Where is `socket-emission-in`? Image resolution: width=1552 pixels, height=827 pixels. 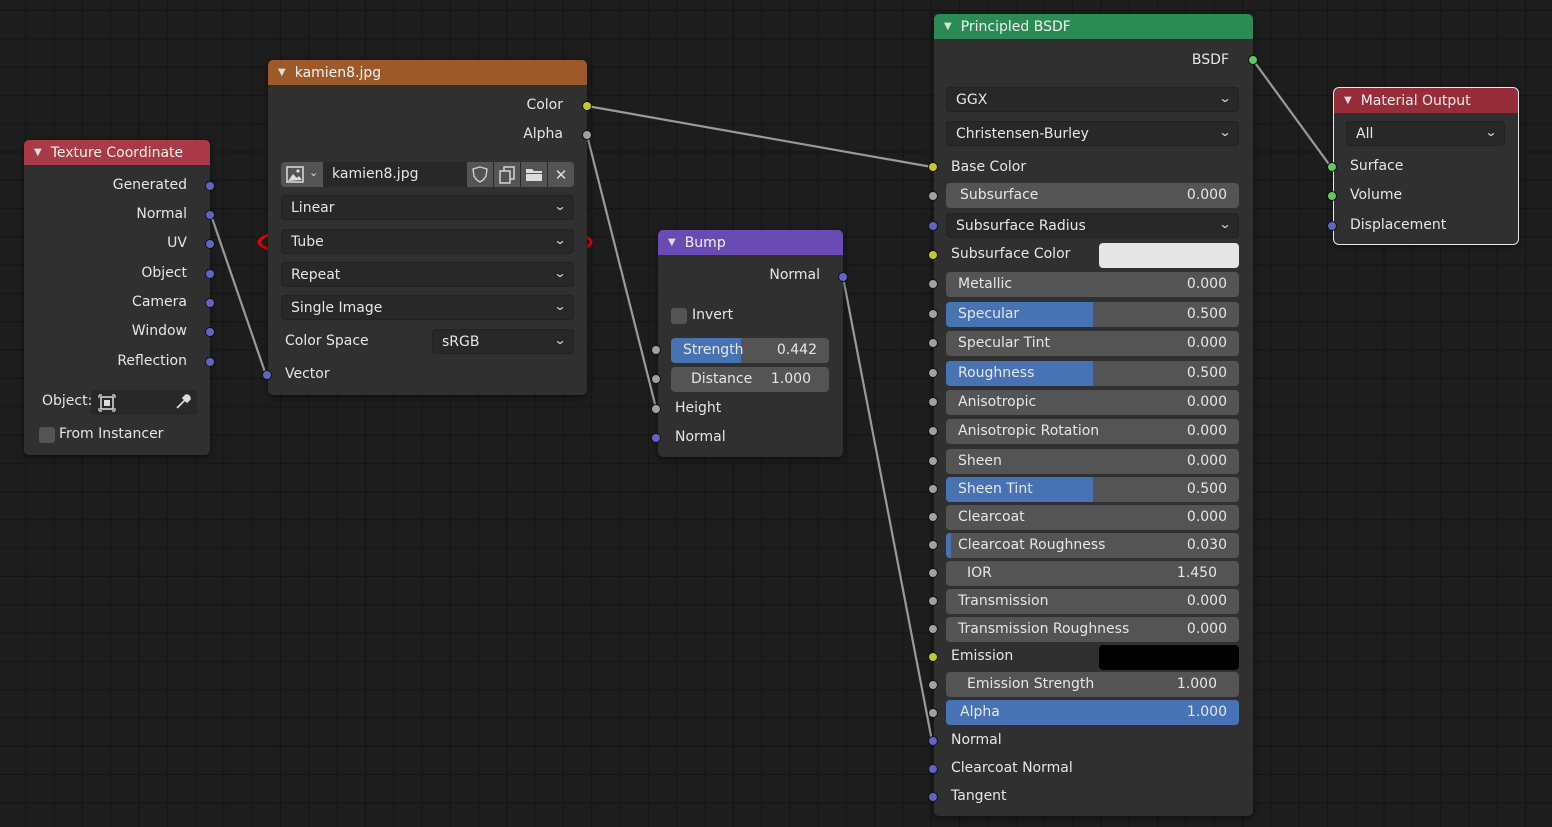 socket-emission-in is located at coordinates (933, 657).